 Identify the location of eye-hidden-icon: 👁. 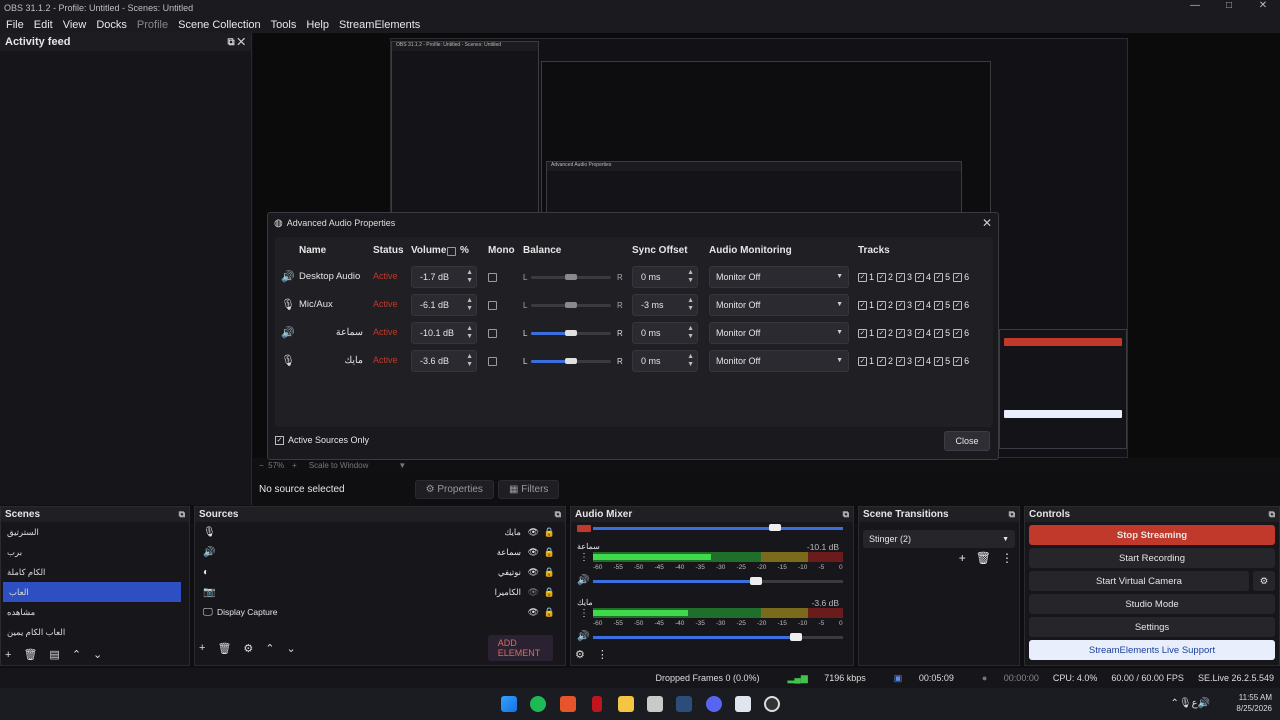
(533, 592).